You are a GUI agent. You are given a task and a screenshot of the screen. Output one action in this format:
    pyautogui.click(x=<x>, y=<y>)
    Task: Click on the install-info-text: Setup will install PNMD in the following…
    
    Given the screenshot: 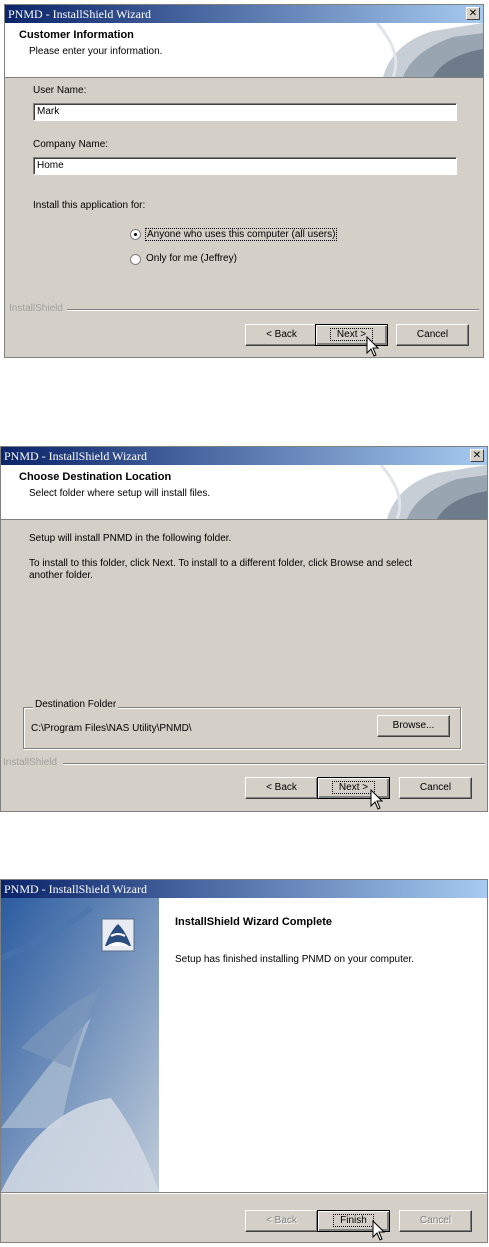 What is the action you would take?
    pyautogui.click(x=130, y=538)
    